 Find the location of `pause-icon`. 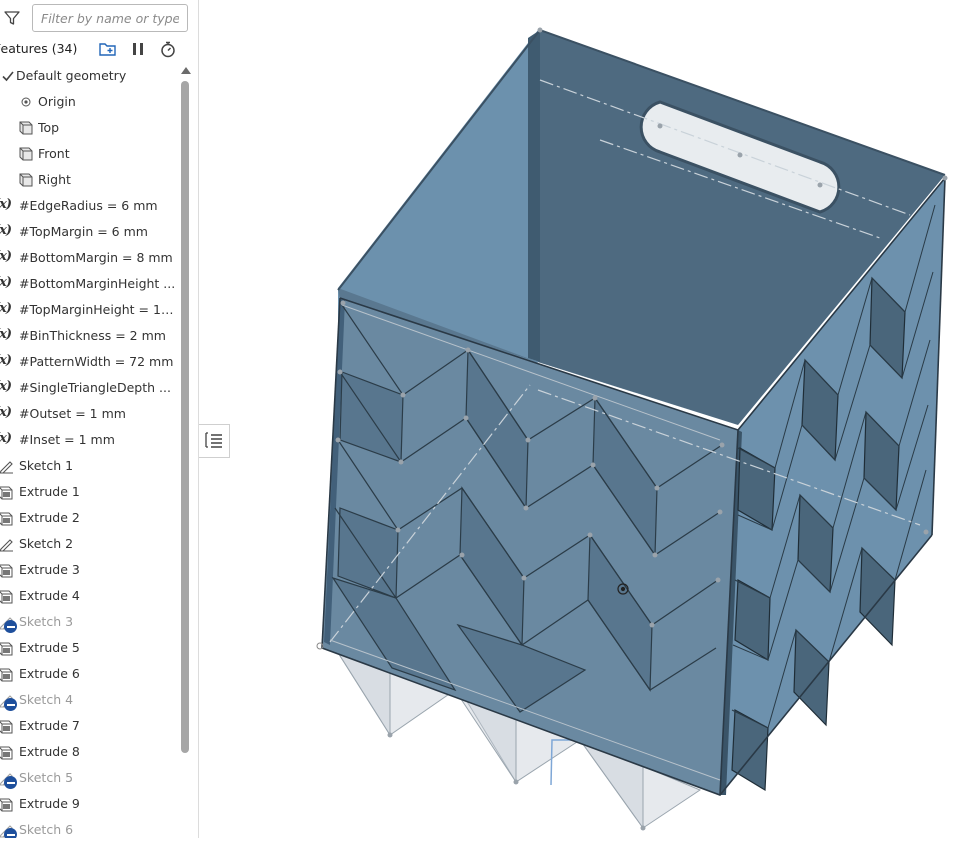

pause-icon is located at coordinates (138, 49).